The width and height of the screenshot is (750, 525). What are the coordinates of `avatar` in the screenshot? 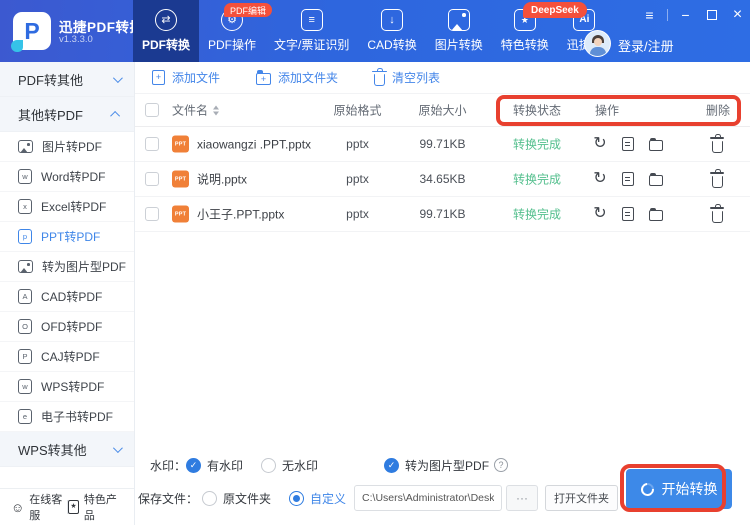 It's located at (597, 43).